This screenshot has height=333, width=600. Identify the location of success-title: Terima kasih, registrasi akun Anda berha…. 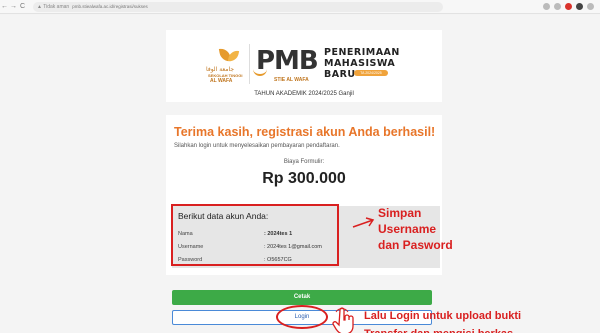
(305, 132).